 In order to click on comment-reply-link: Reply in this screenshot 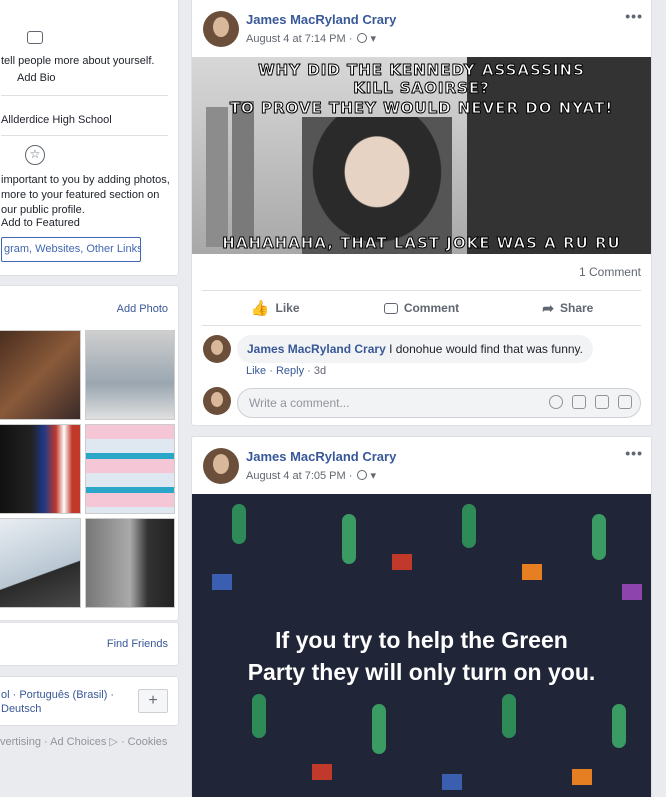, I will do `click(290, 371)`.